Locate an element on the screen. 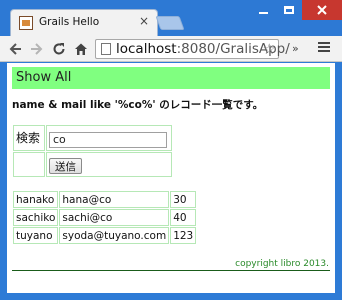 This screenshot has height=300, width=342. reload-icon is located at coordinates (59, 49).